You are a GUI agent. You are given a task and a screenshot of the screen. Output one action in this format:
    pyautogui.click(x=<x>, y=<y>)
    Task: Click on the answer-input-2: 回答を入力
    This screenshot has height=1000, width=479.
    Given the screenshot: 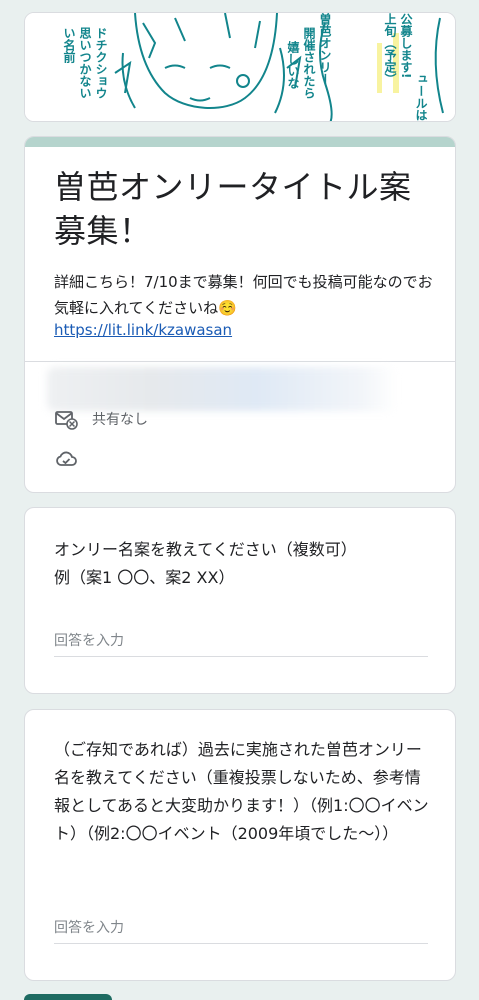 What is the action you would take?
    pyautogui.click(x=241, y=930)
    